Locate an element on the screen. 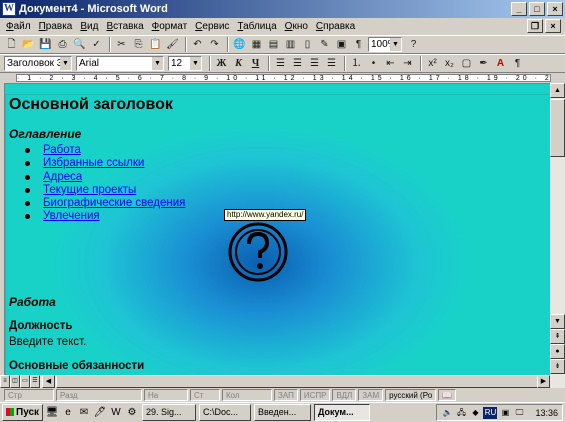 The image size is (565, 422). hyperlink-icon: 🌐 is located at coordinates (239, 44).